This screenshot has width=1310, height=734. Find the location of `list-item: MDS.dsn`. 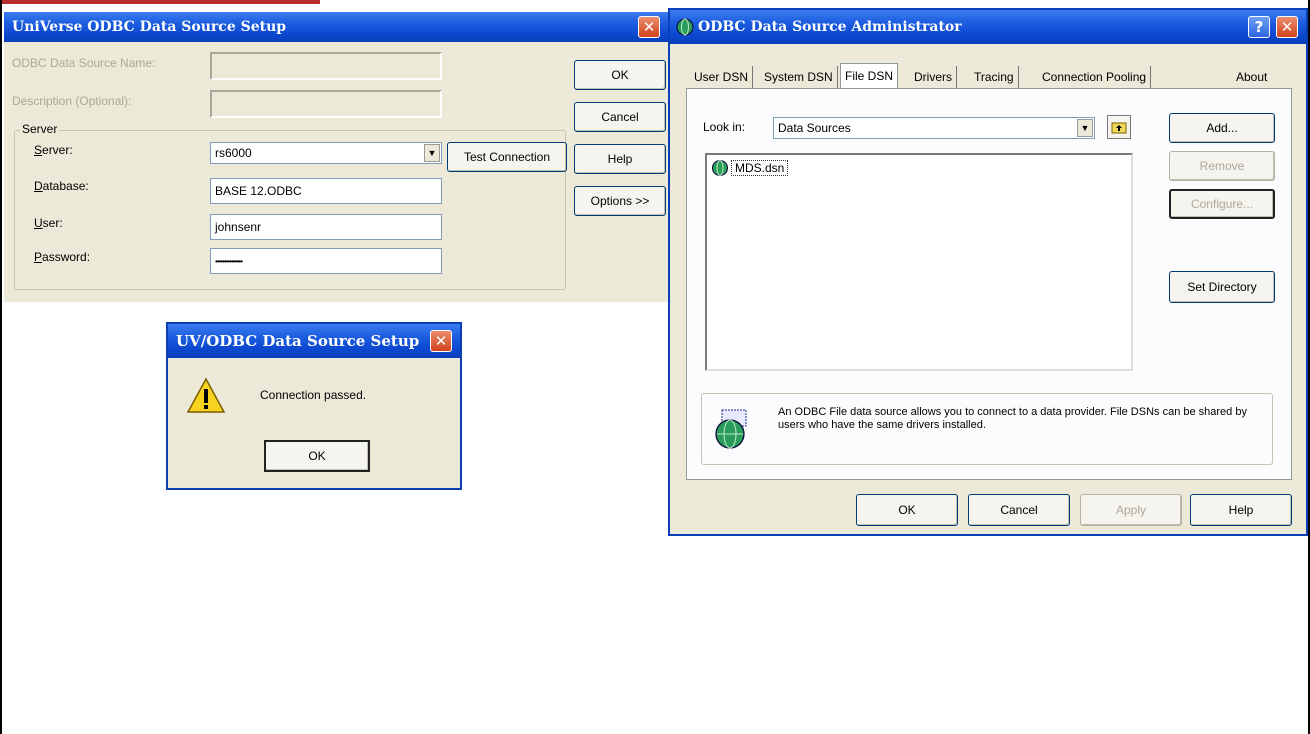

list-item: MDS.dsn is located at coordinates (750, 168).